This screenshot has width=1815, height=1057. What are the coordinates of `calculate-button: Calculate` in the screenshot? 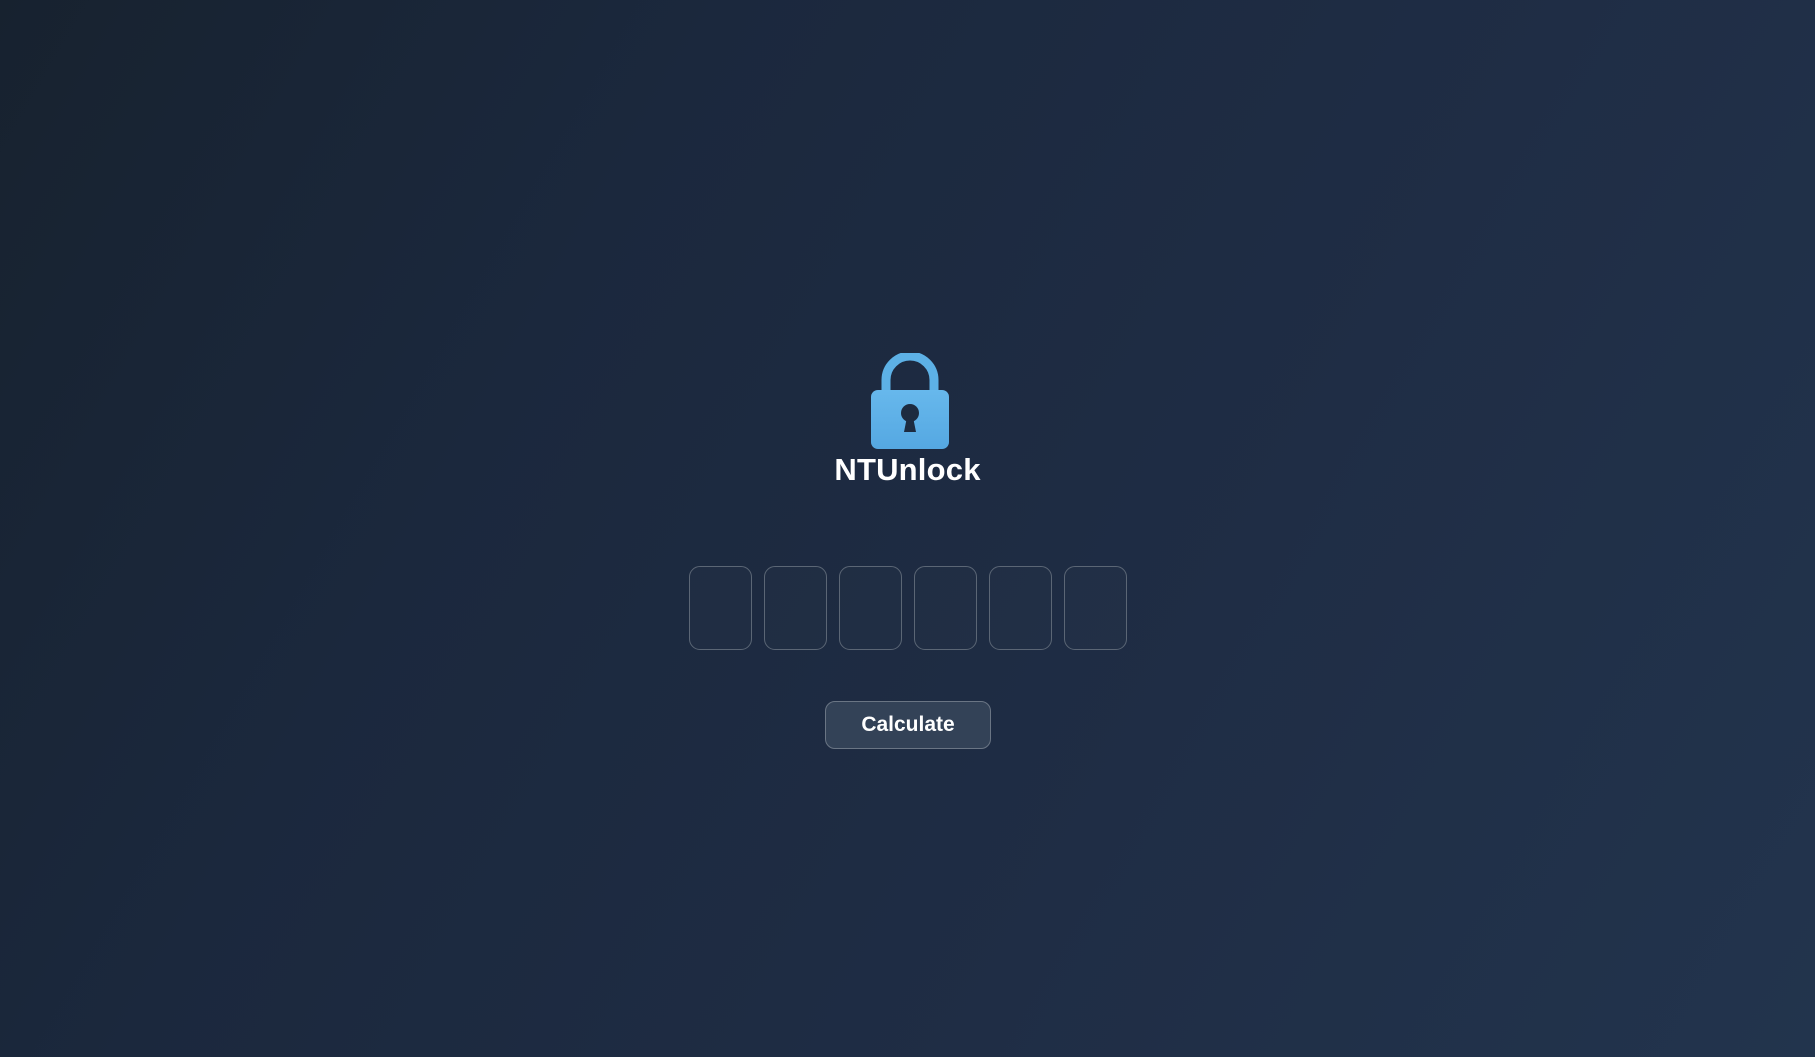 It's located at (908, 725).